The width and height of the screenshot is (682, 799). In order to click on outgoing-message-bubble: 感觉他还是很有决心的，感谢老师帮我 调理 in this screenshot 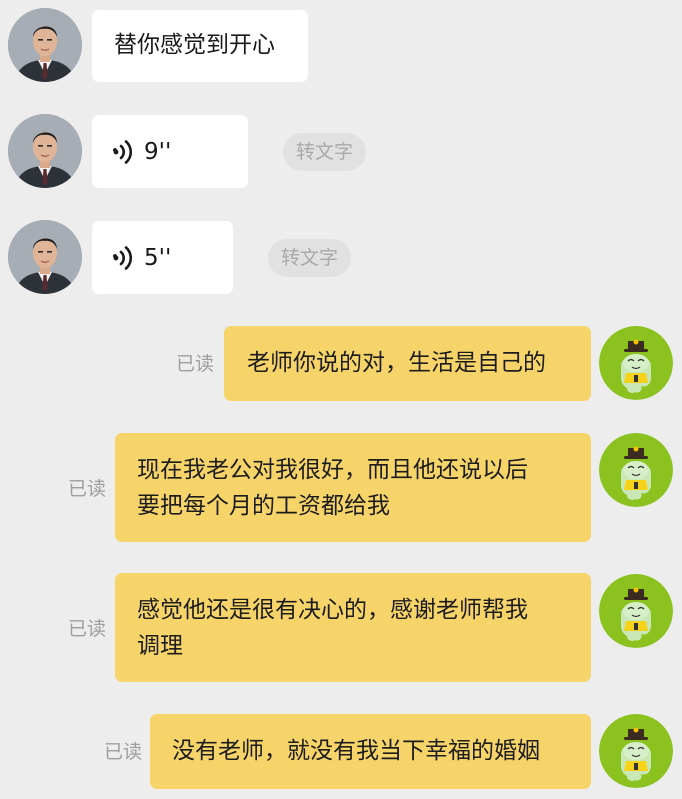, I will do `click(353, 627)`.